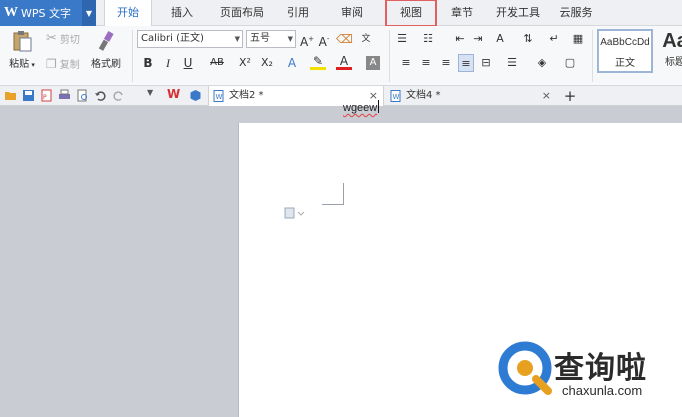 The width and height of the screenshot is (682, 417). Describe the element at coordinates (554, 39) in the screenshot. I see `show-marks-icon: ↵` at that location.